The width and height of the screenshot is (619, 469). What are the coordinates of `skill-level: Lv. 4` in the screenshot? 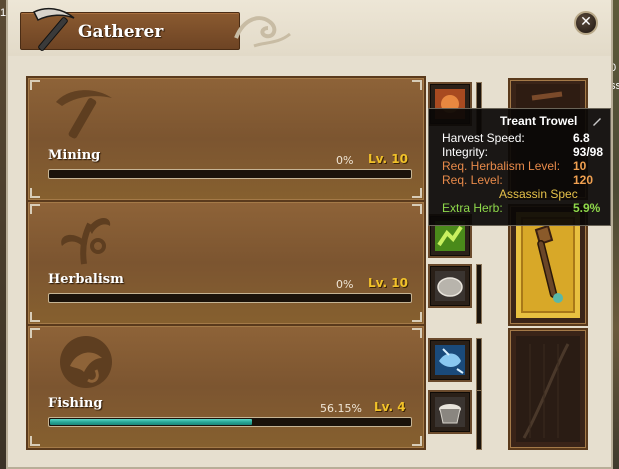 It's located at (390, 407).